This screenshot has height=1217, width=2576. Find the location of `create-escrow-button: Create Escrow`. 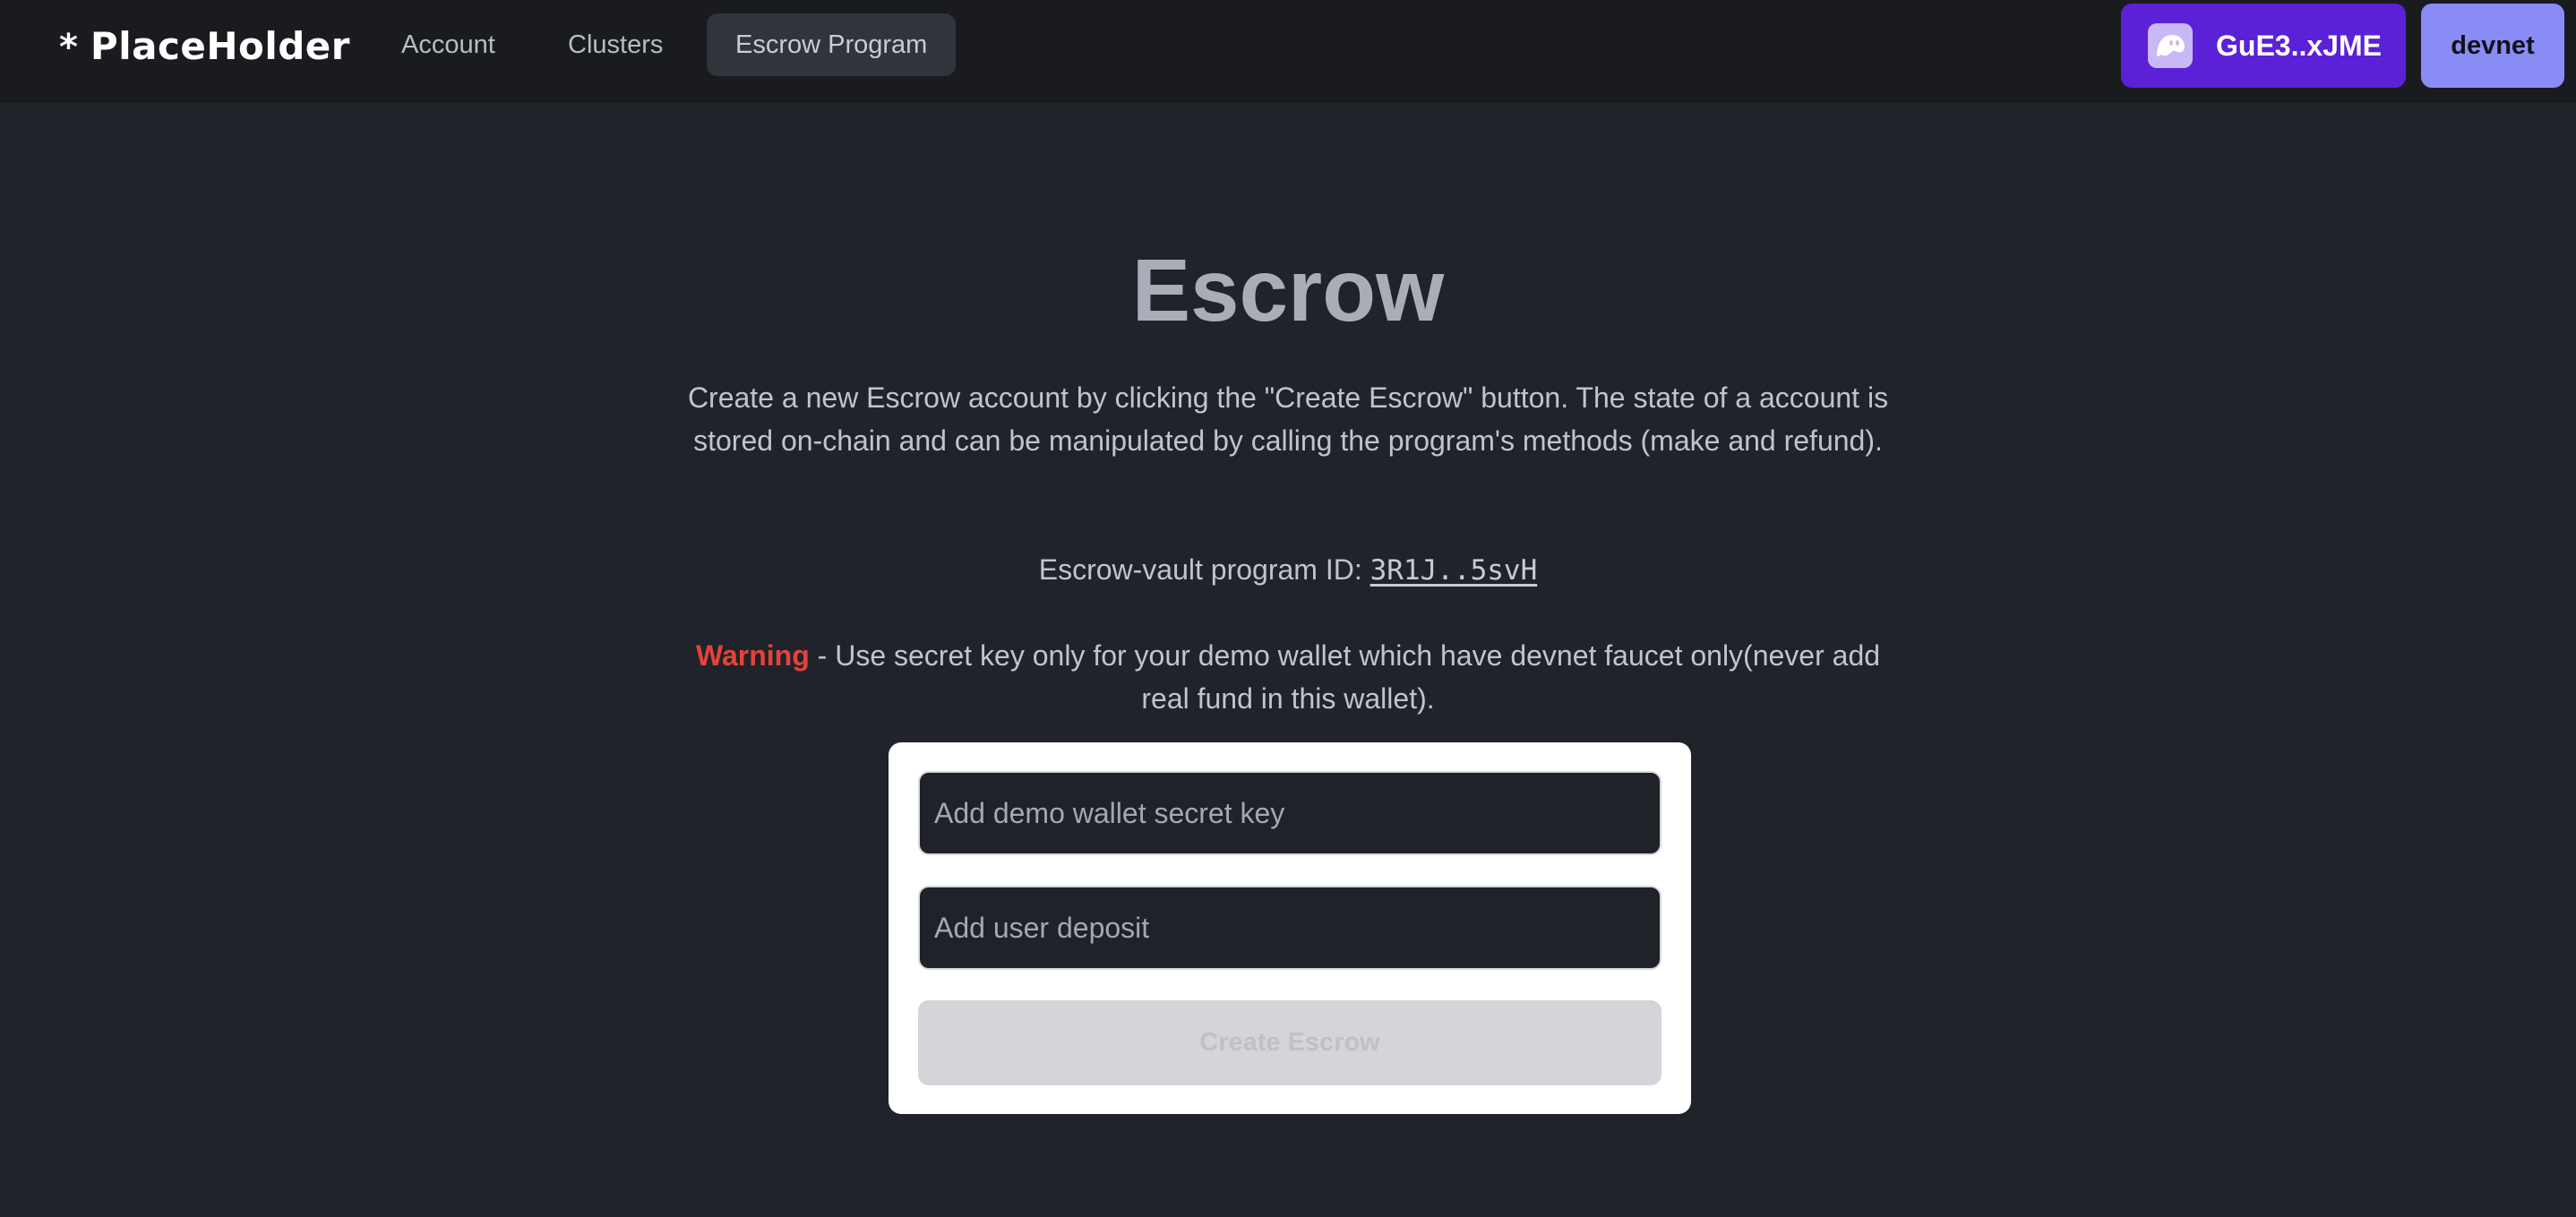

create-escrow-button: Create Escrow is located at coordinates (1290, 1042).